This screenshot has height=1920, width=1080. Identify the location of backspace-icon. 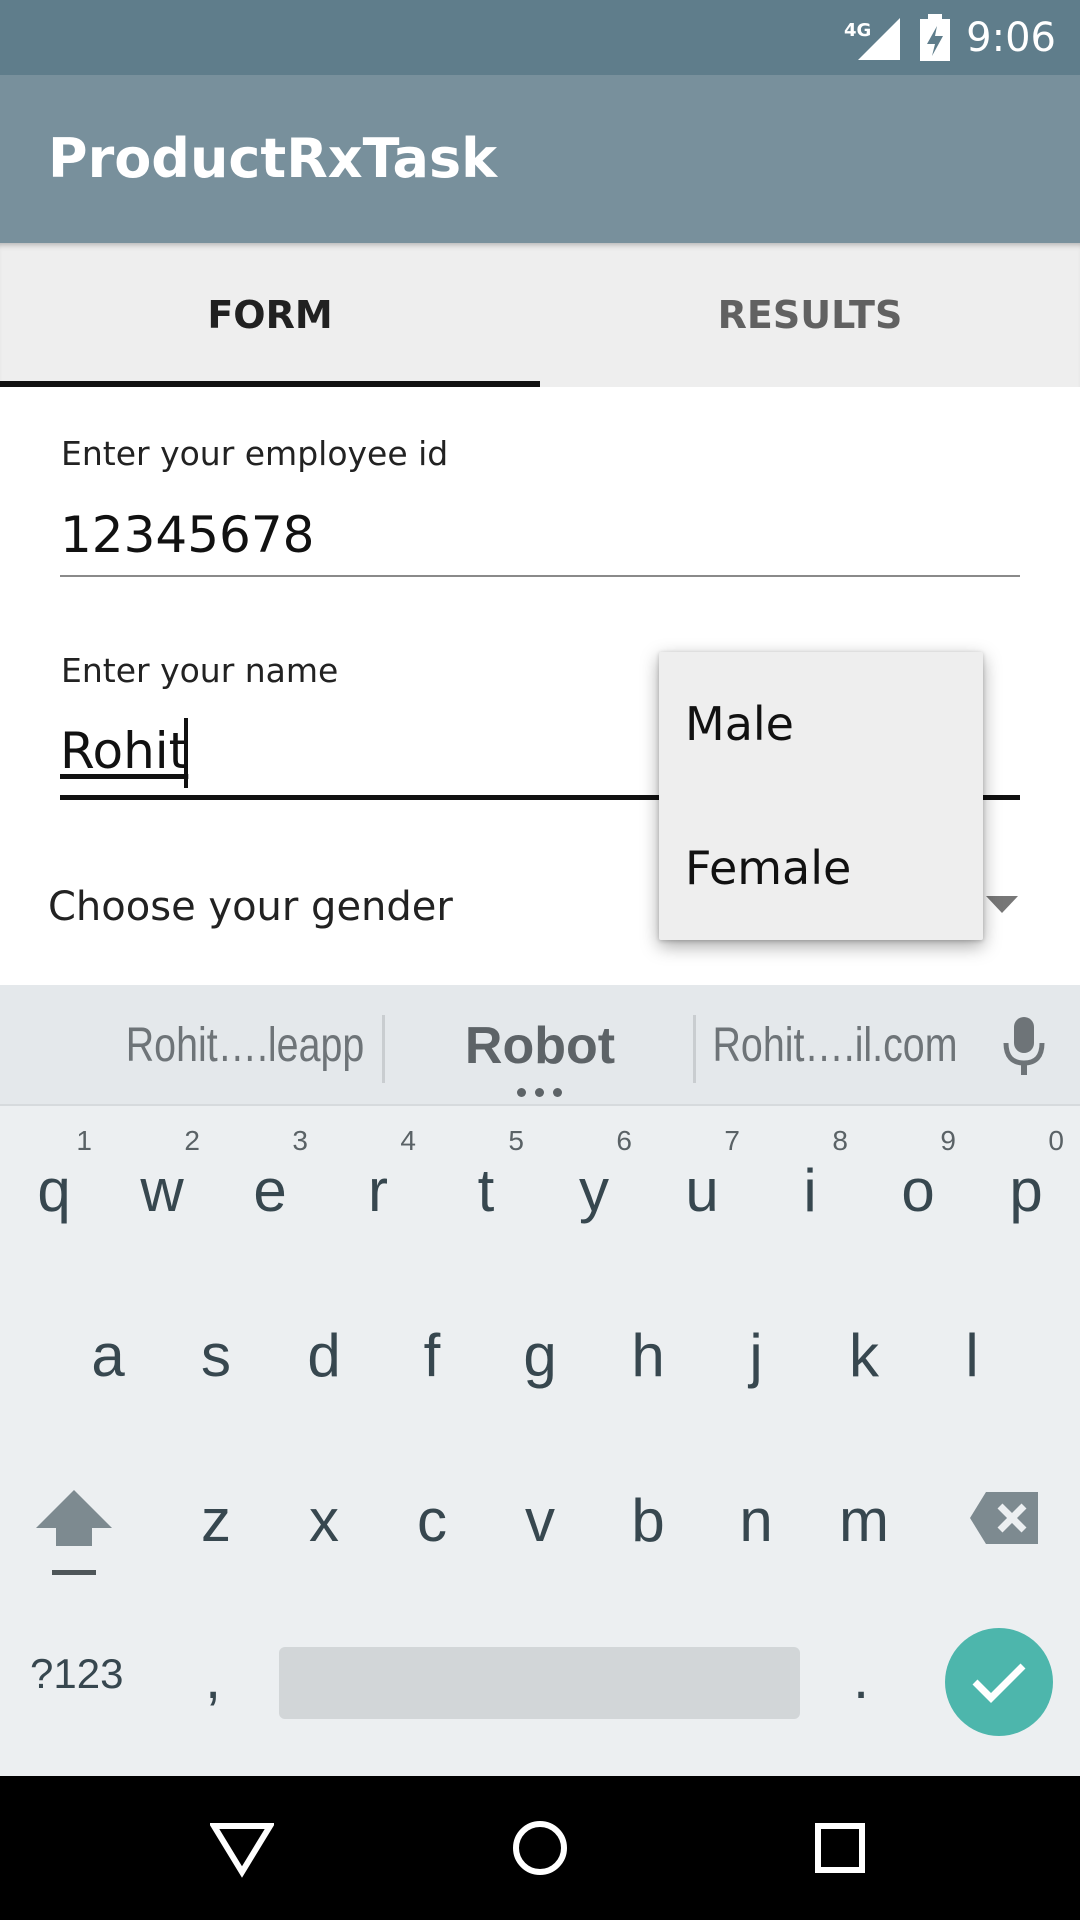
(1005, 1518).